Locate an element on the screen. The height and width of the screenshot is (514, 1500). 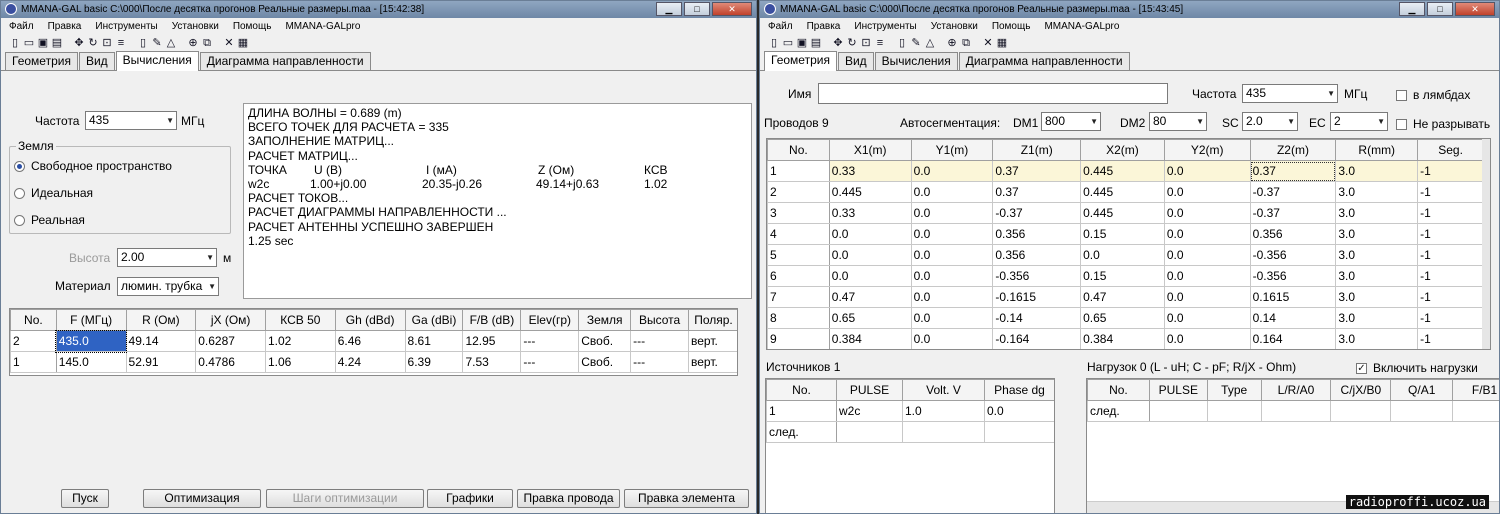
ground-real-radio: Реальная is located at coordinates (49, 220).